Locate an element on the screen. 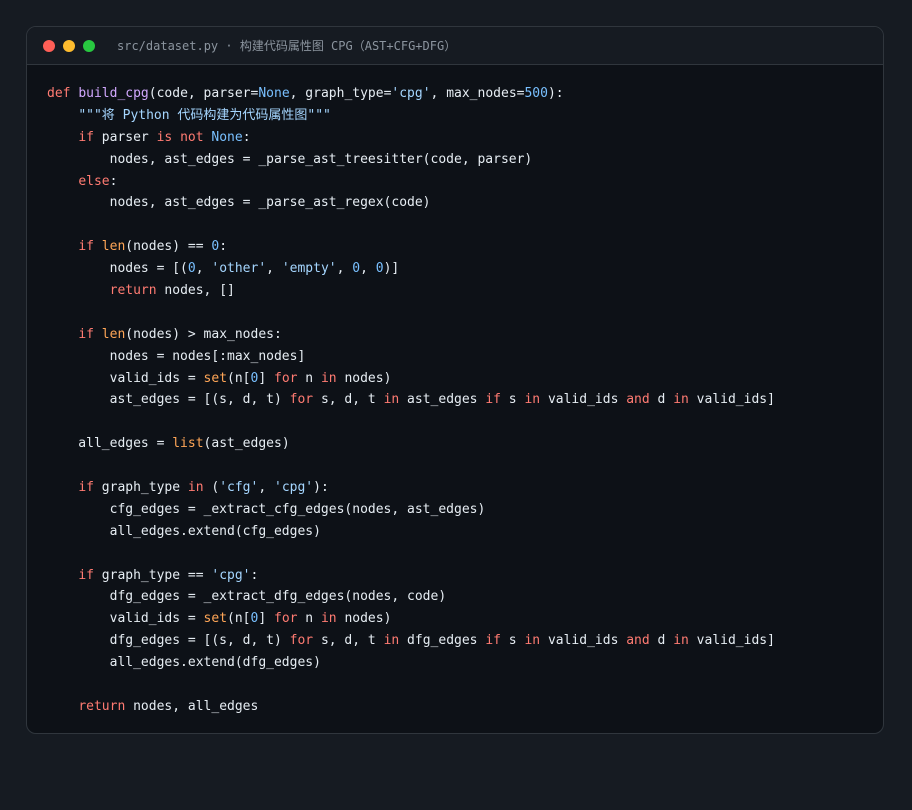 Image resolution: width=912 pixels, height=810 pixels. code-line: all_edges = list(ast_edges) is located at coordinates (411, 444).